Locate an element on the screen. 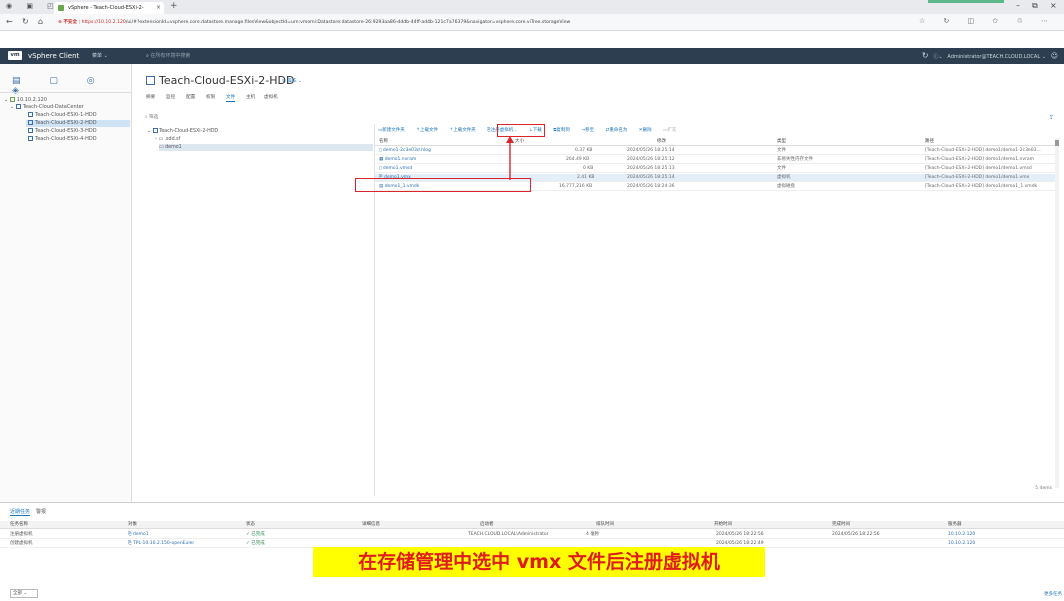 The width and height of the screenshot is (1064, 601). tab-files: 文件 is located at coordinates (231, 98).